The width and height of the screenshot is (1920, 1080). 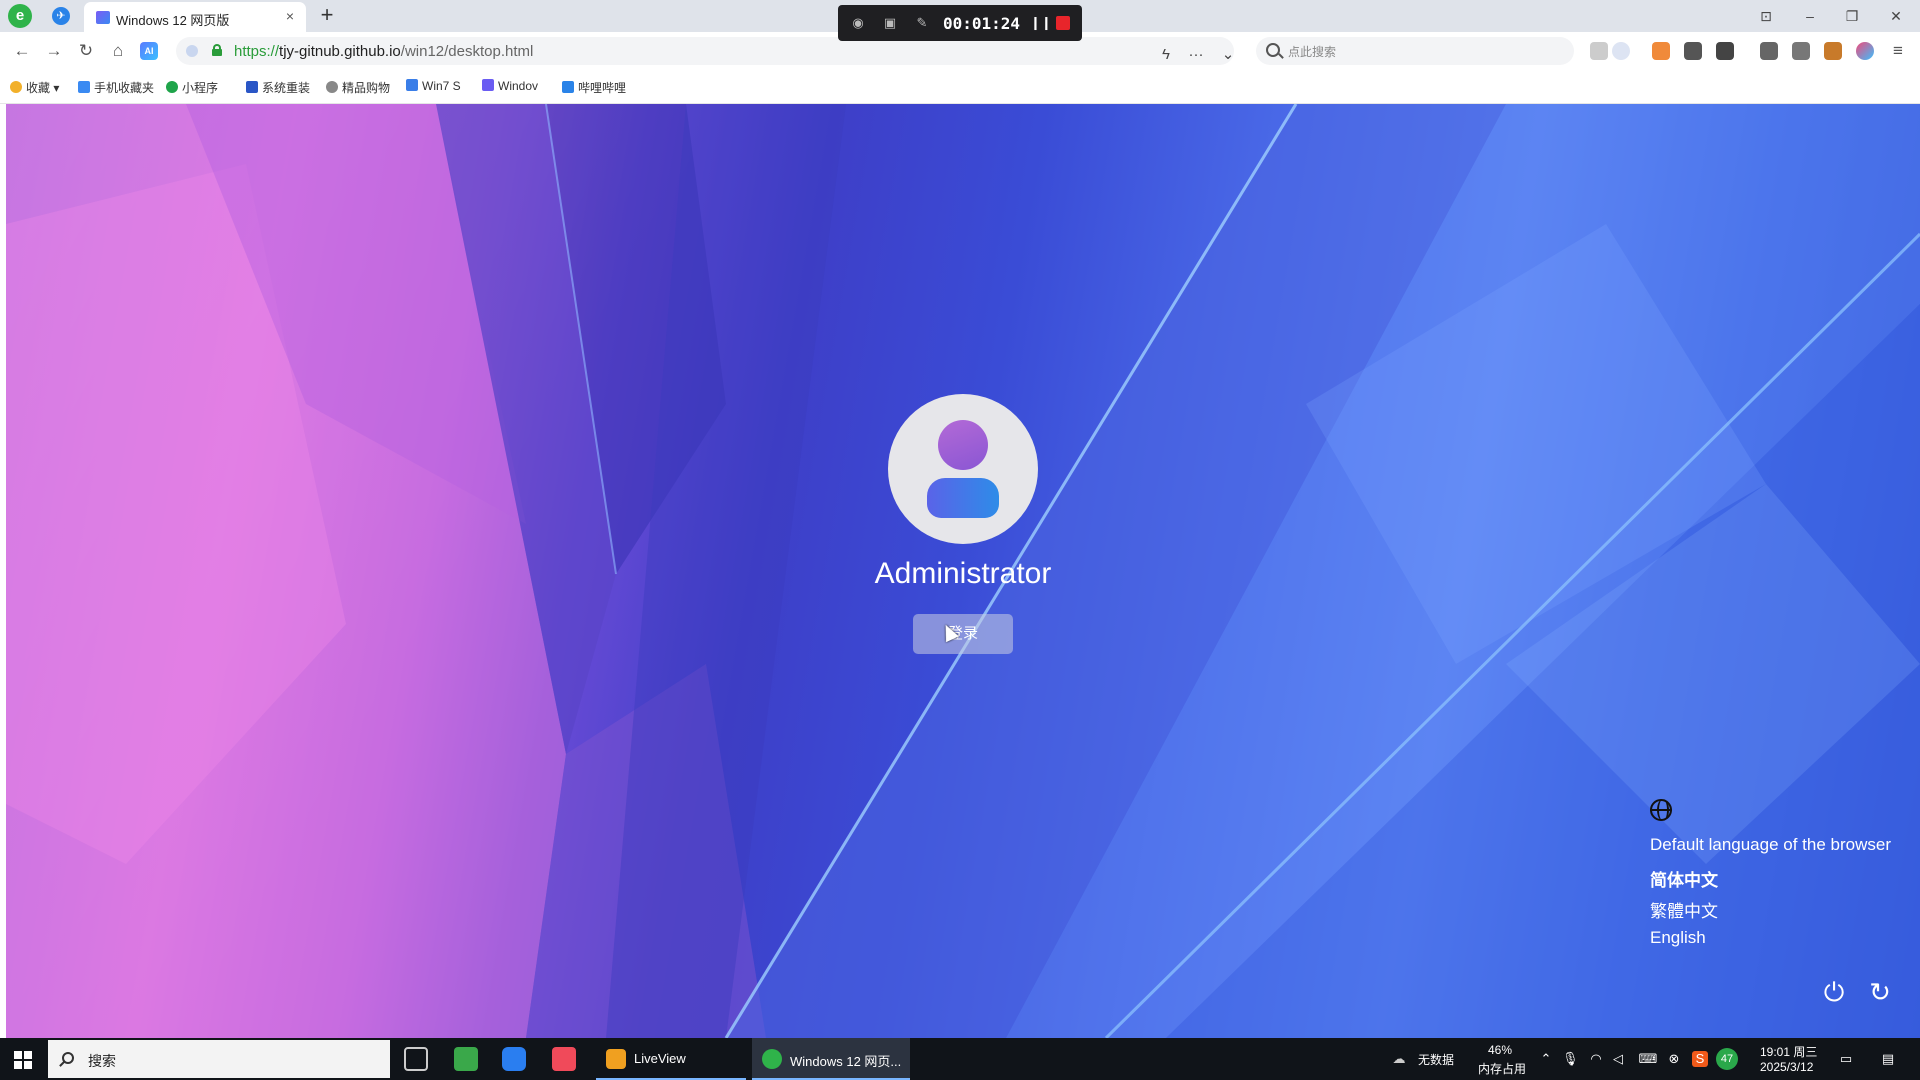 I want to click on taskbar-app-liveview: LiveView, so click(x=671, y=1059).